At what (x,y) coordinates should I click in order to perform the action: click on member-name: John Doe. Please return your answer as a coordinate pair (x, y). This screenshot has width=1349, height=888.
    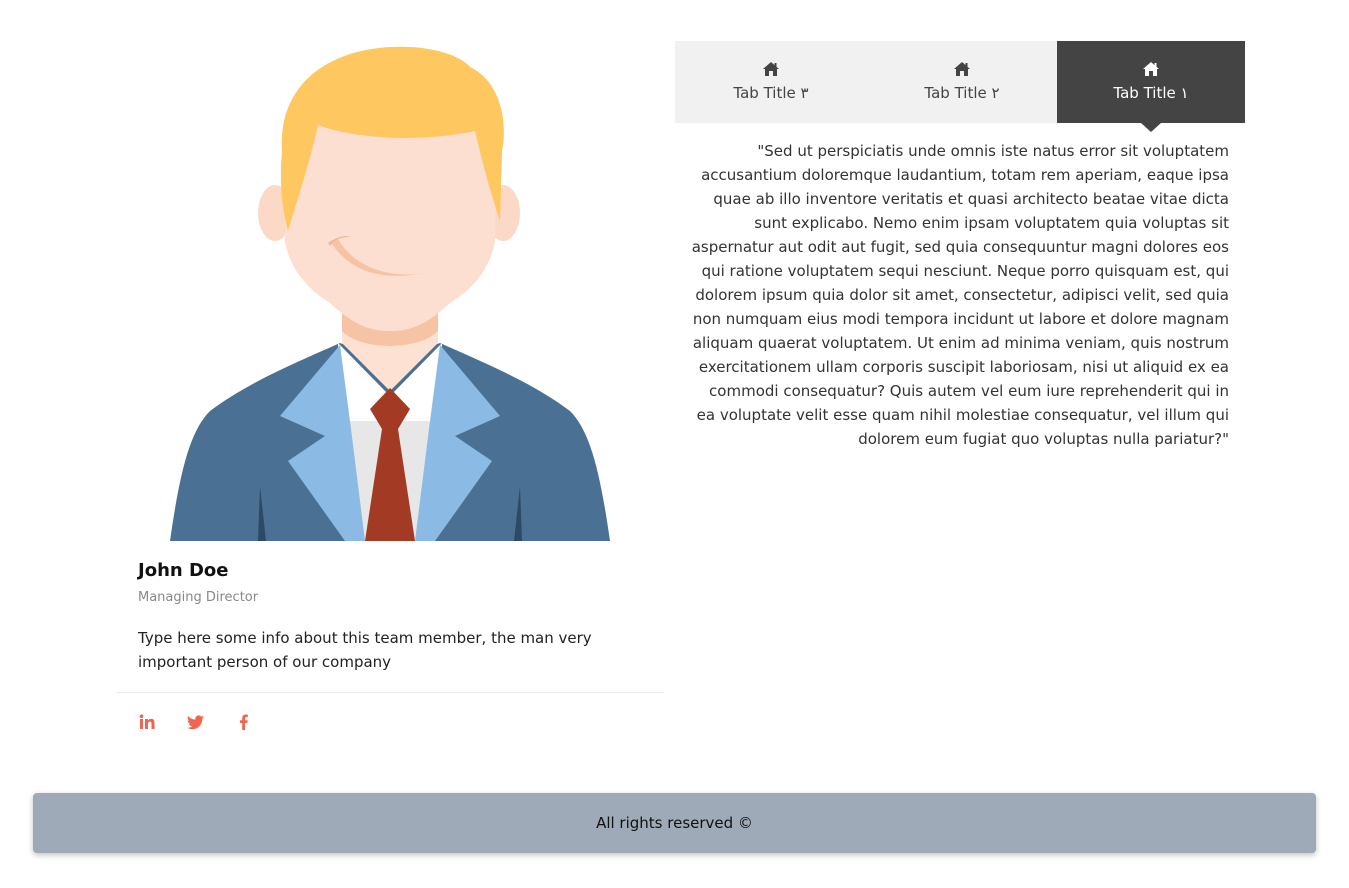
    Looking at the image, I should click on (183, 570).